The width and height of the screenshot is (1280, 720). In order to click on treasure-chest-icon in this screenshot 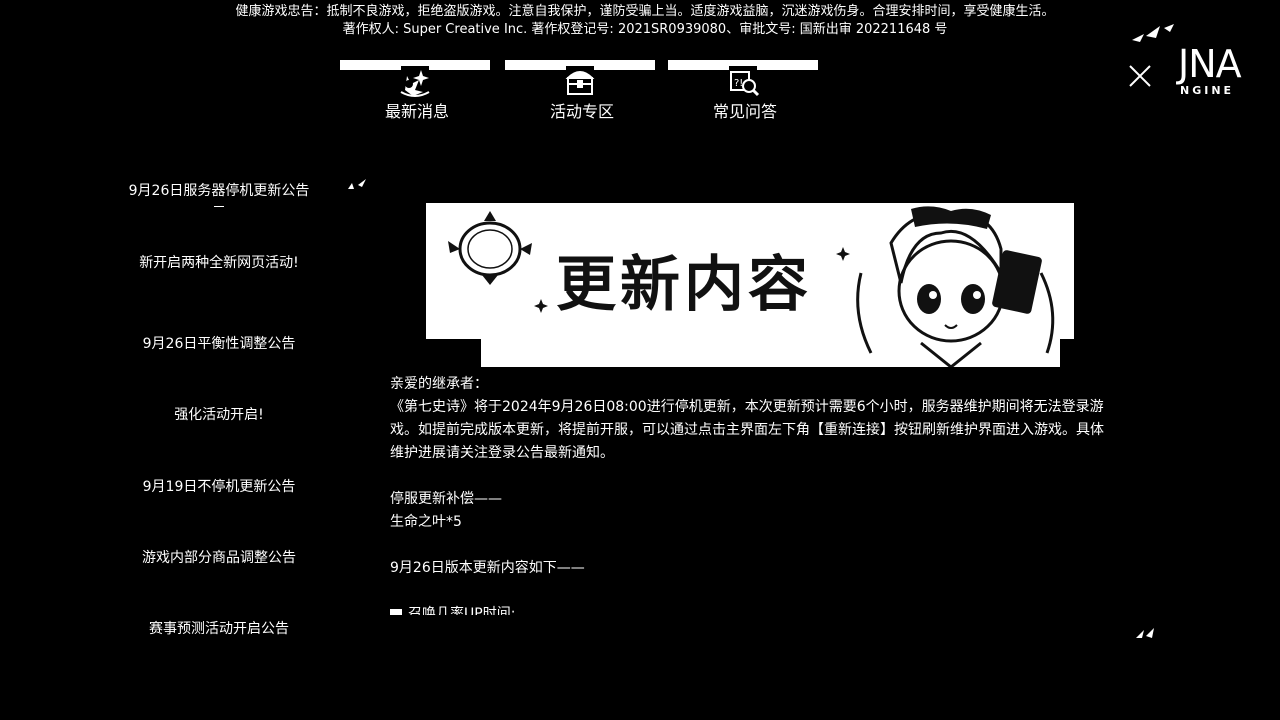, I will do `click(580, 80)`.